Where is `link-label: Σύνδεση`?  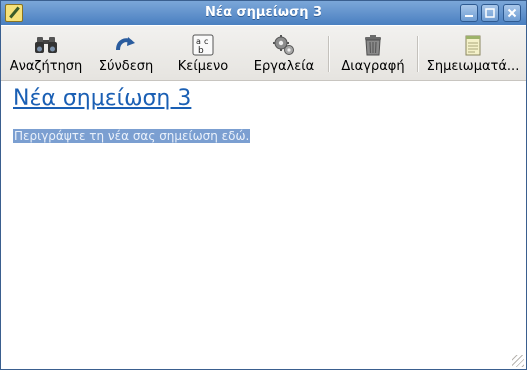
link-label: Σύνδεση is located at coordinates (126, 66).